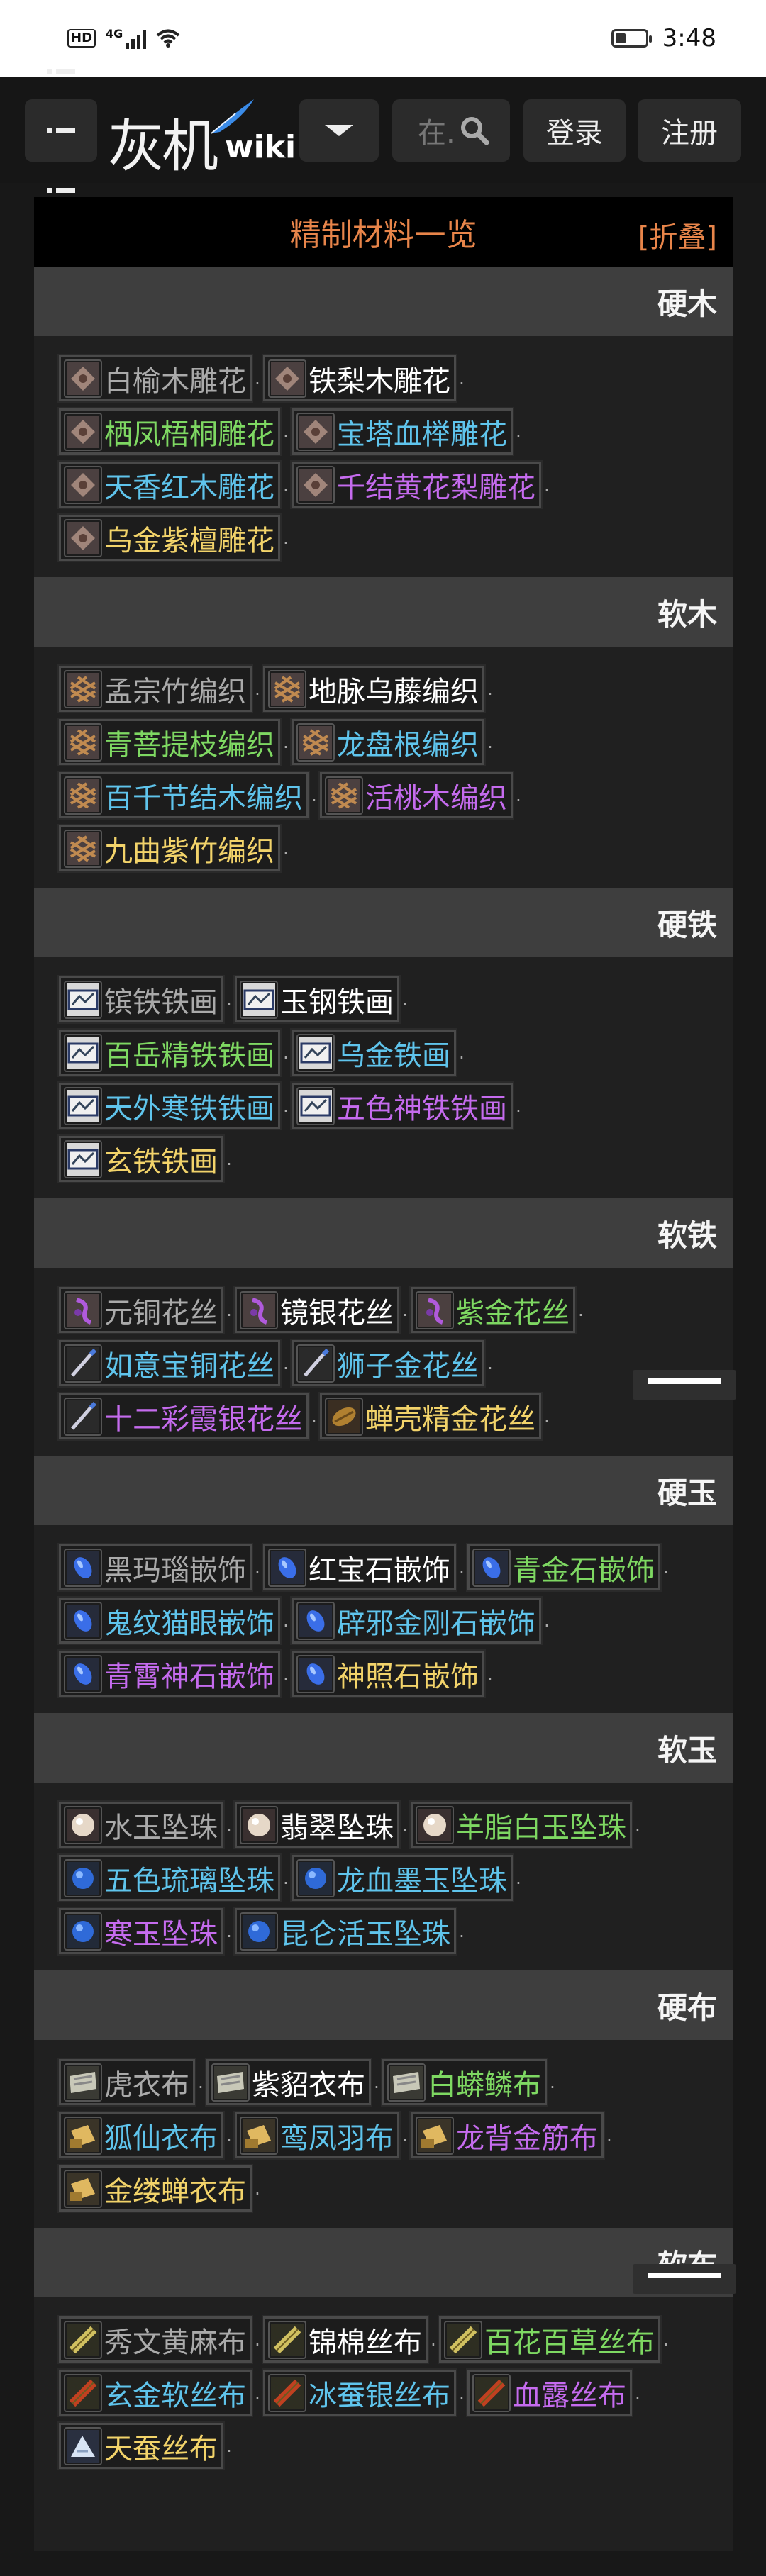 The image size is (766, 2576). I want to click on material-item: 紫金花丝, so click(493, 1310).